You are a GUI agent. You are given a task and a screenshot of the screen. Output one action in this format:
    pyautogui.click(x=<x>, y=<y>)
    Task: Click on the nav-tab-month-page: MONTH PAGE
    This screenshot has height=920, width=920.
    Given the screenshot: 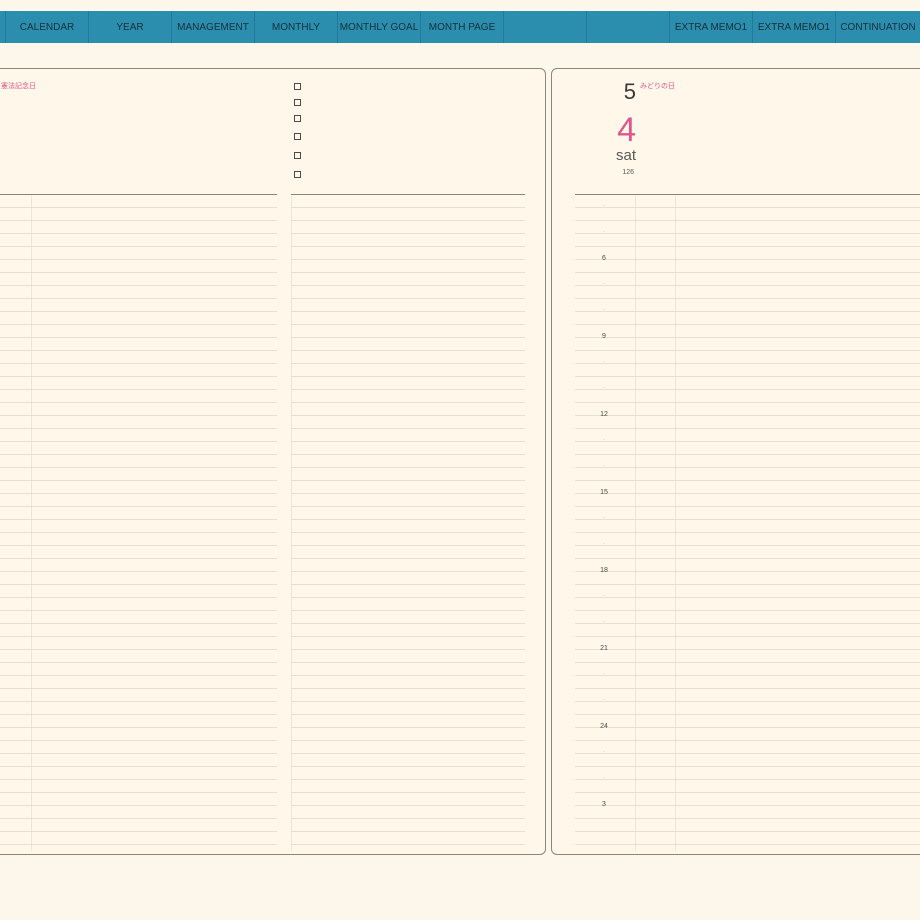 What is the action you would take?
    pyautogui.click(x=462, y=27)
    